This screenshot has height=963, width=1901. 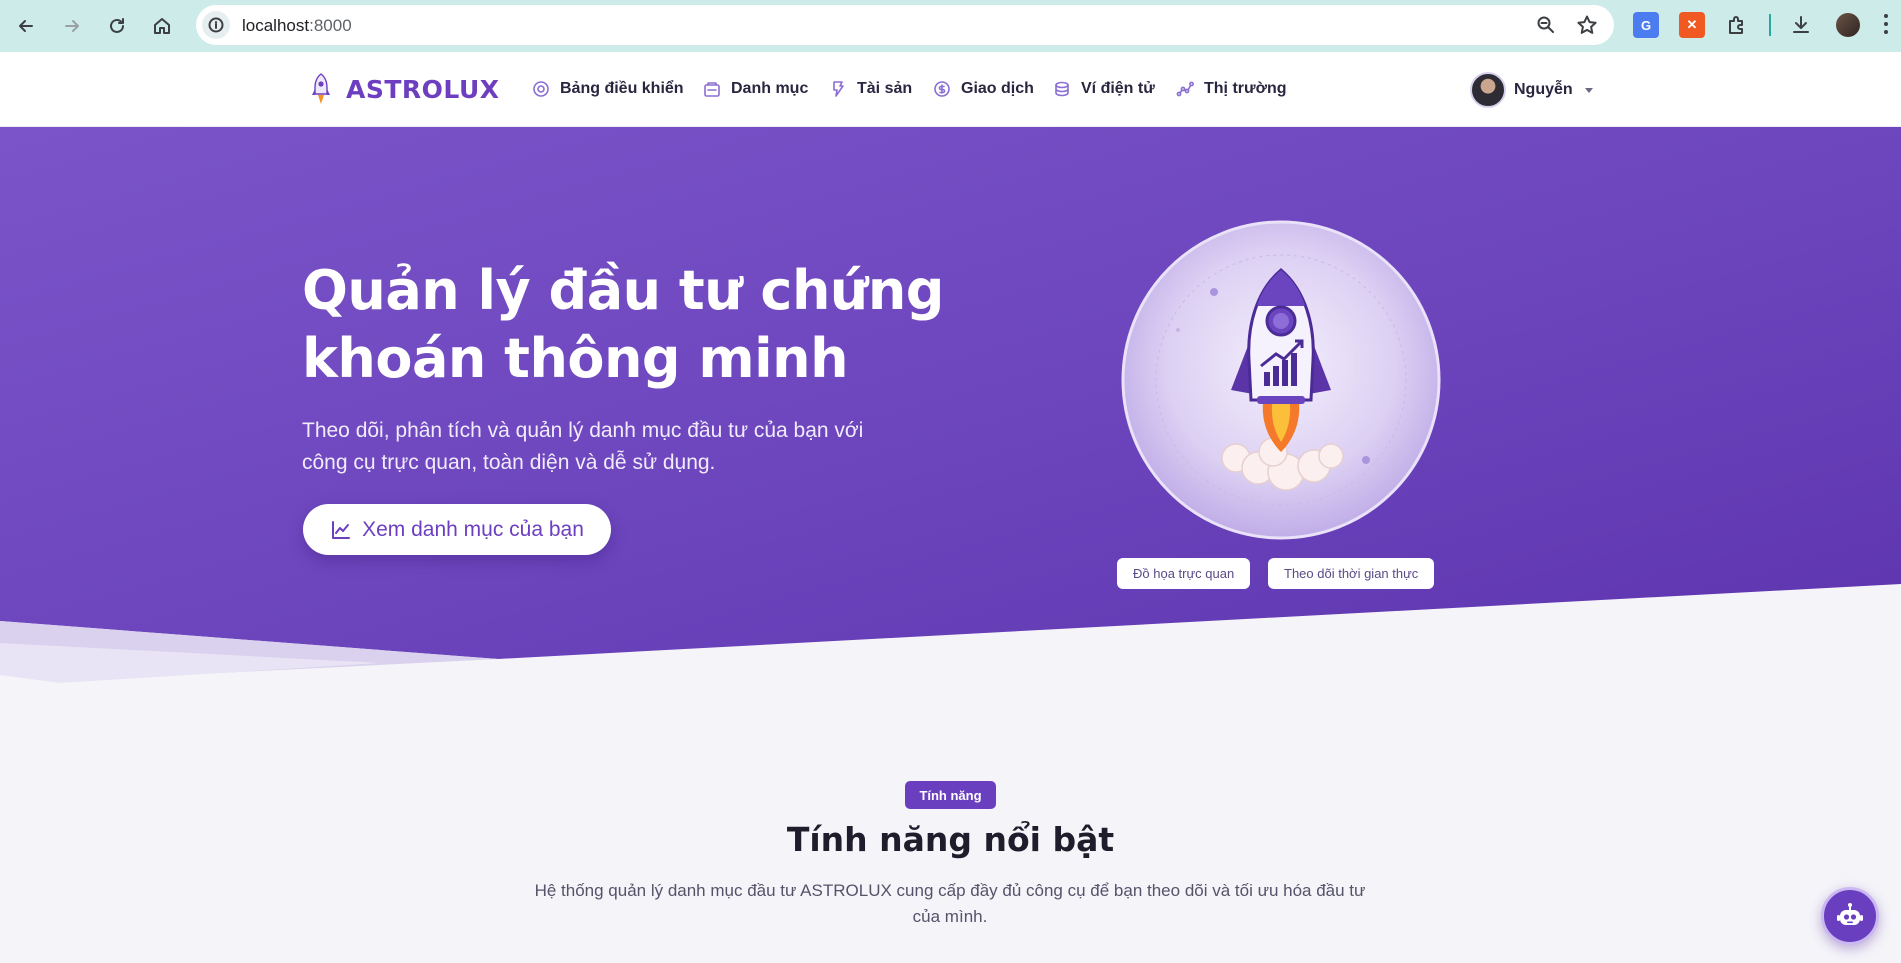 What do you see at coordinates (1770, 25) in the screenshot?
I see `toolbar-divider` at bounding box center [1770, 25].